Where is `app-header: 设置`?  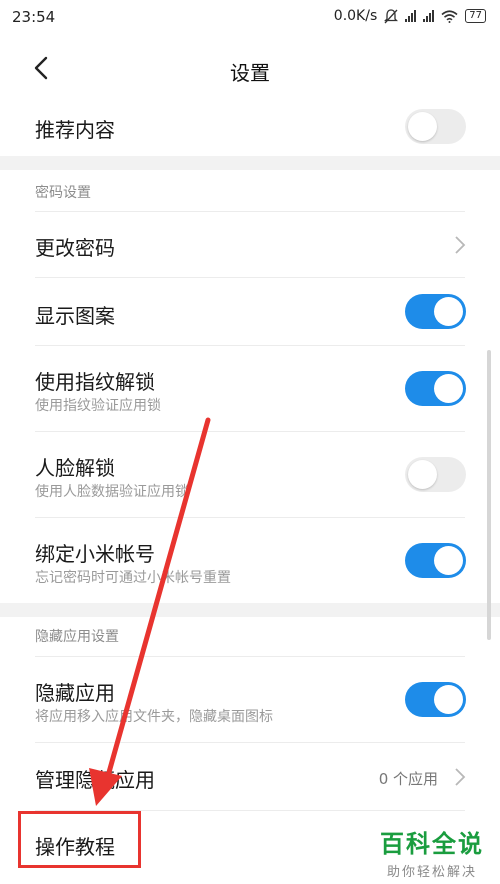 app-header: 设置 is located at coordinates (250, 69).